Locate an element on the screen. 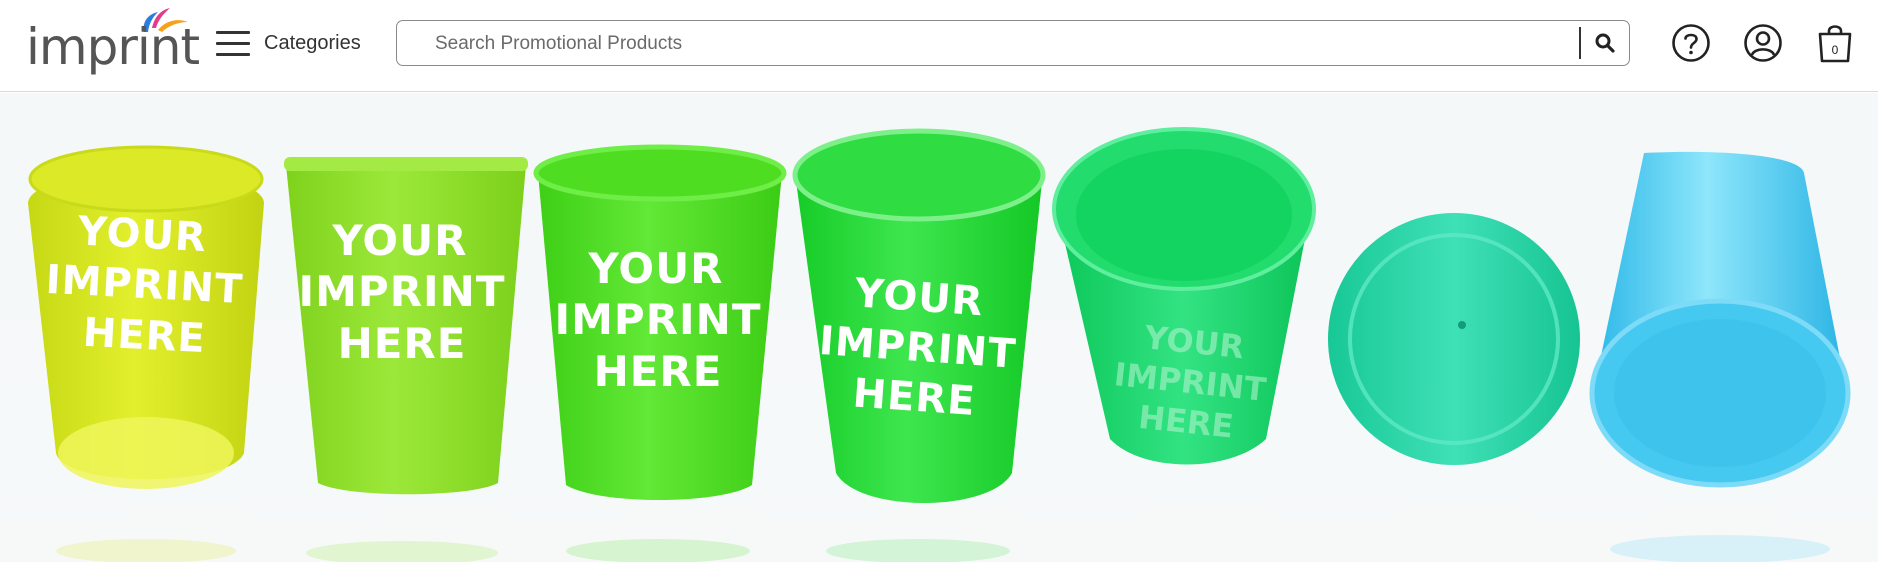  cup-sky-blue is located at coordinates (1720, 319).